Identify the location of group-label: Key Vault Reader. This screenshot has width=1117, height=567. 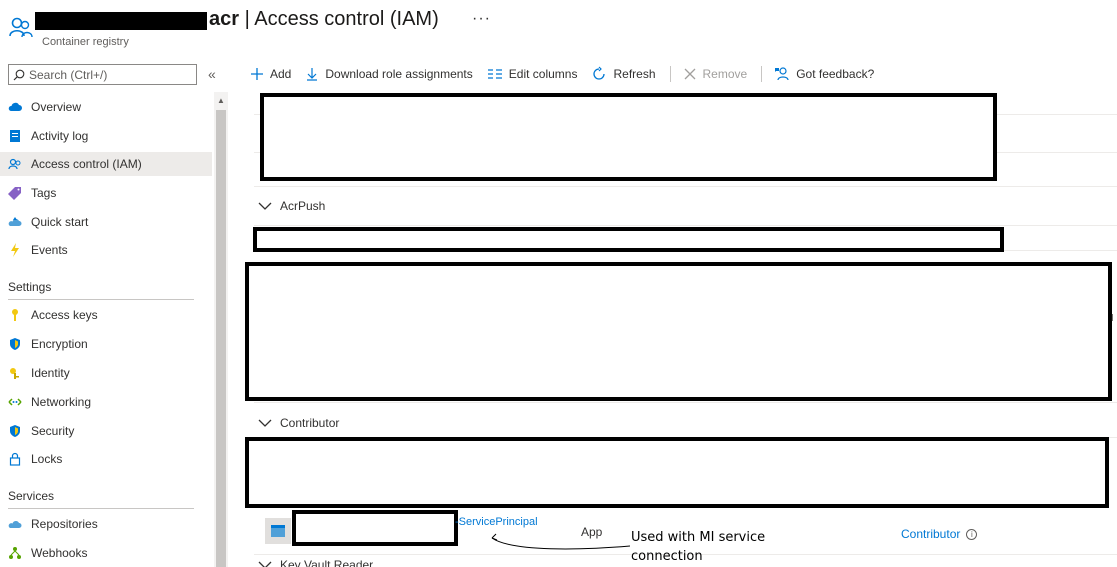
(327, 562).